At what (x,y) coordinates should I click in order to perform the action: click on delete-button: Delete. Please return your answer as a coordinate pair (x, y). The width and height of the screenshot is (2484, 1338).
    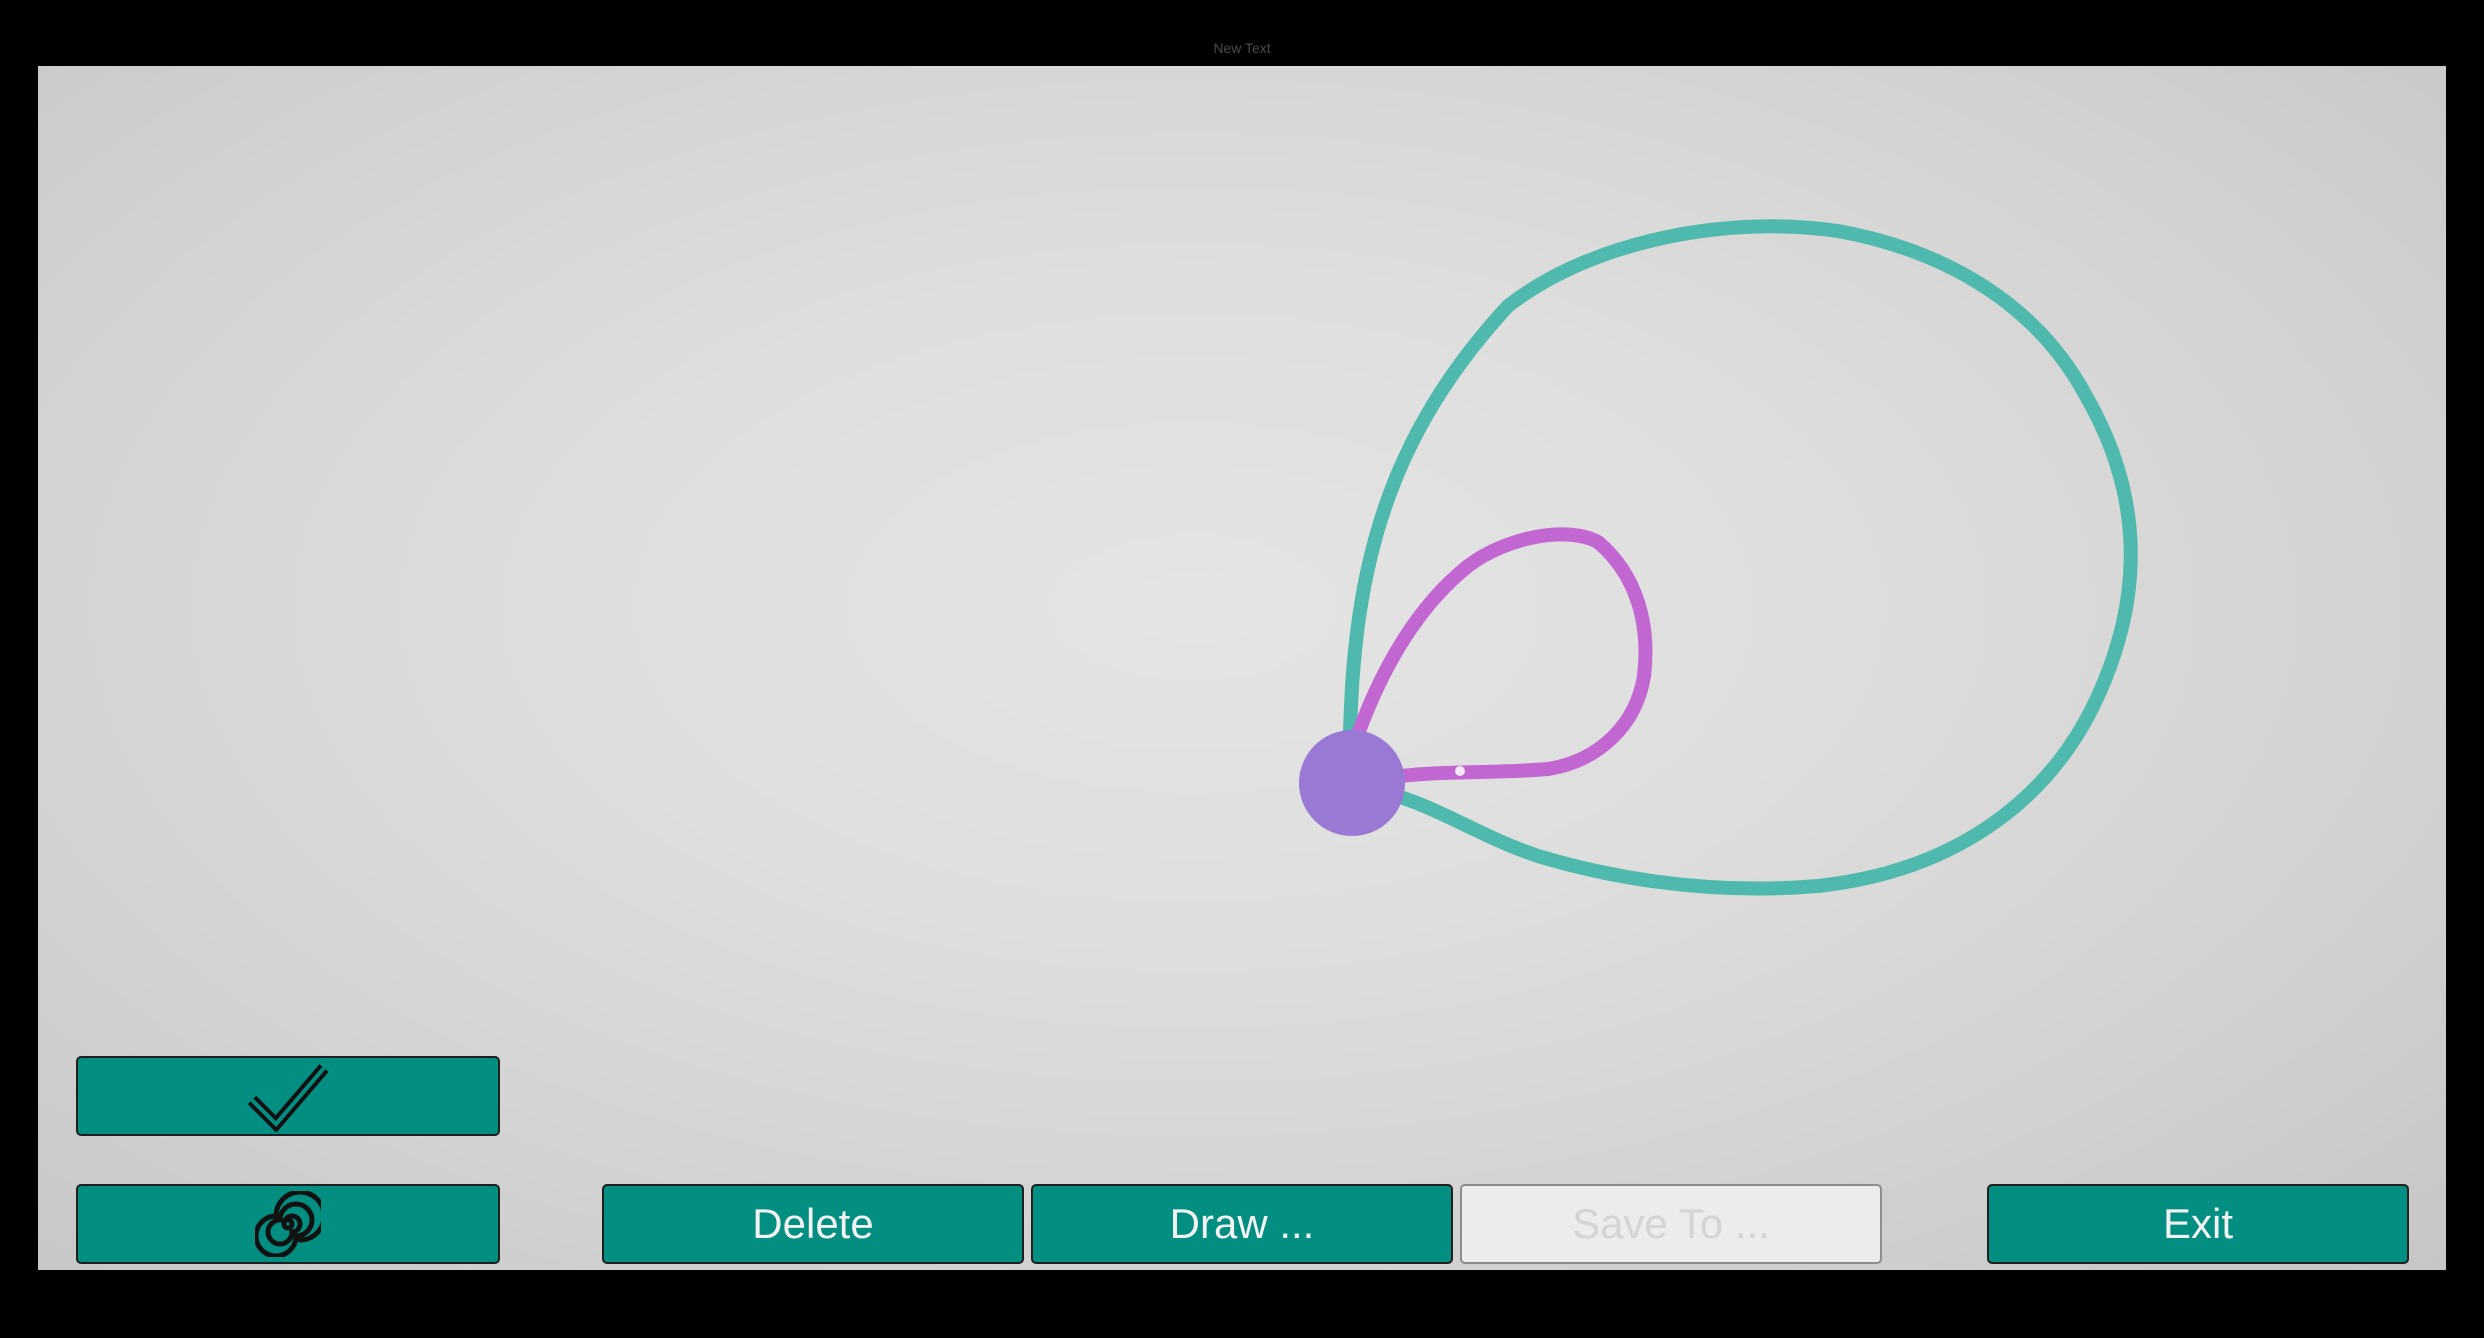
    Looking at the image, I should click on (813, 1224).